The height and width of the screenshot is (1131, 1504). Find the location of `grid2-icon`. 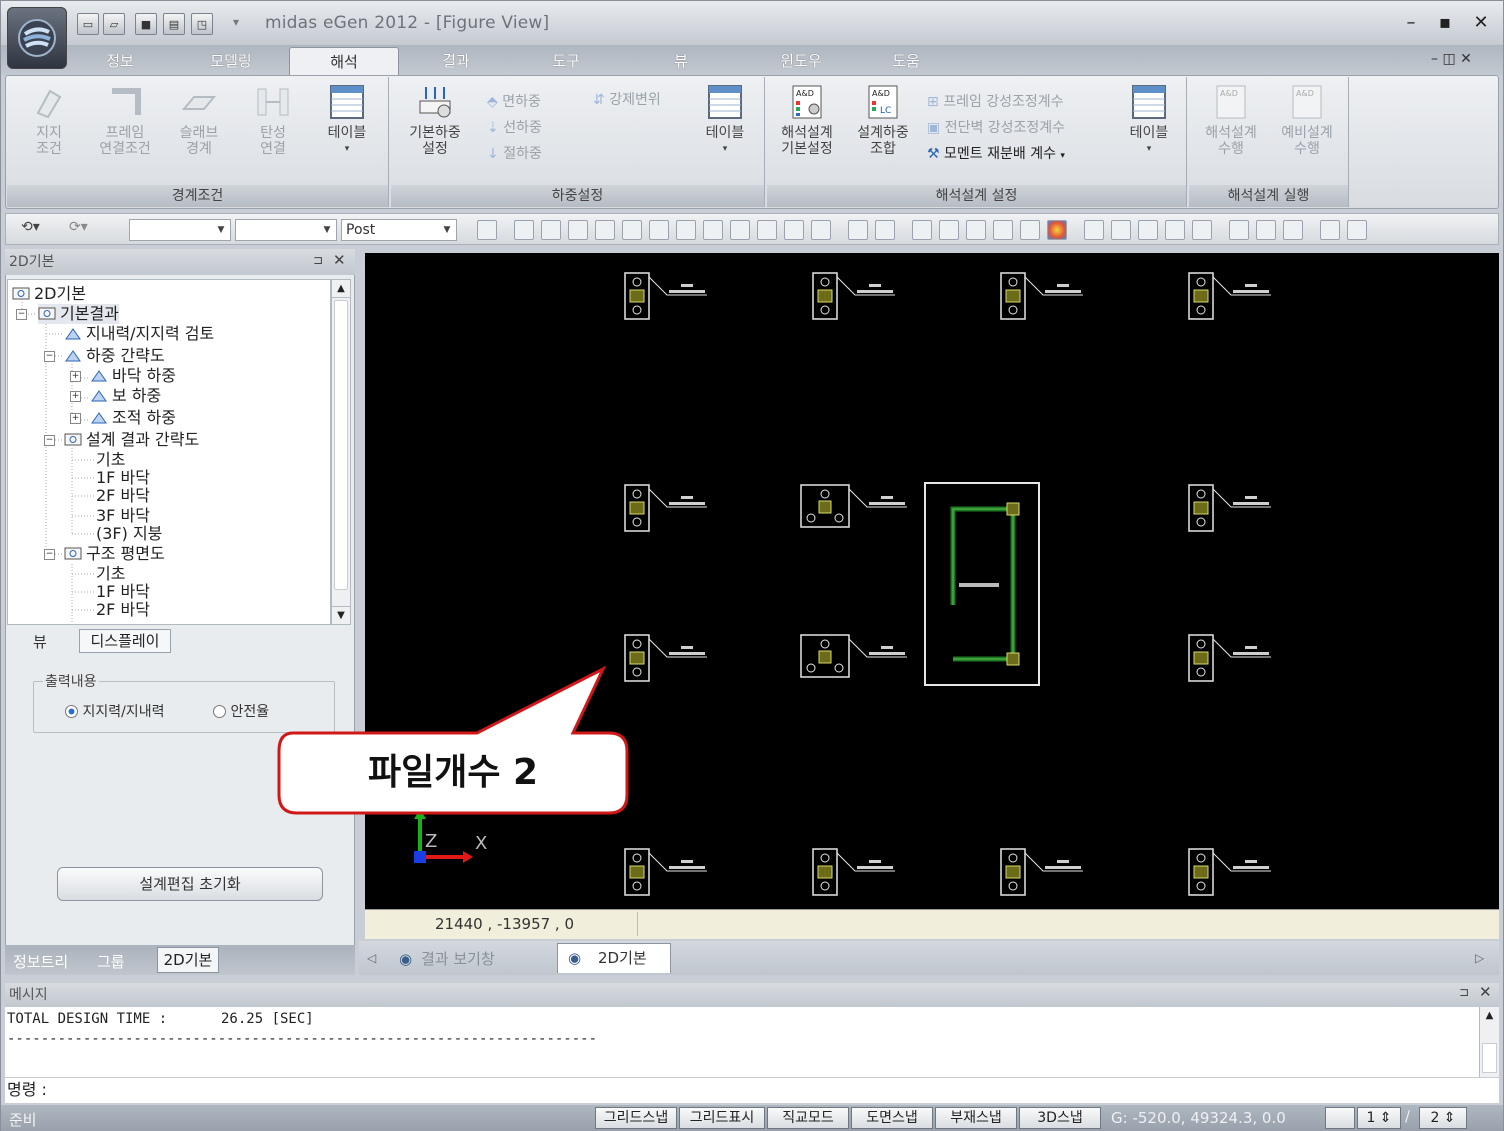

grid2-icon is located at coordinates (1121, 230).